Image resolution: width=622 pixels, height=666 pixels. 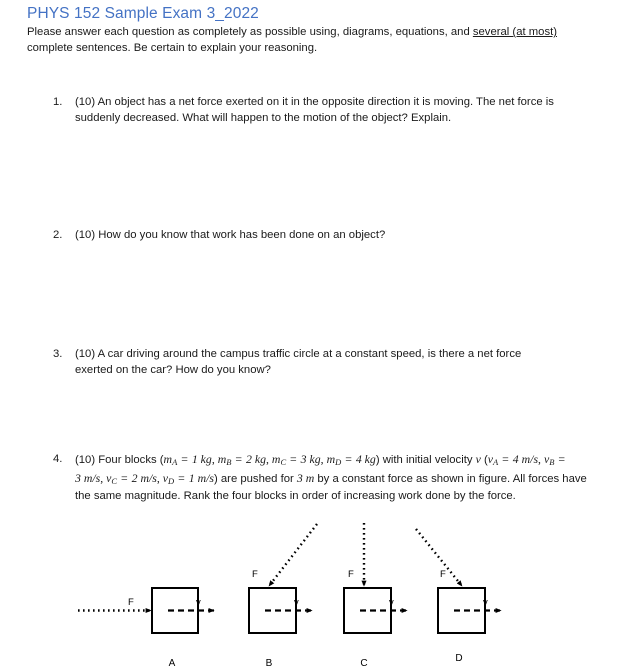 What do you see at coordinates (425, 460) in the screenshot?
I see `q4-mid1: ) with initial velocity` at bounding box center [425, 460].